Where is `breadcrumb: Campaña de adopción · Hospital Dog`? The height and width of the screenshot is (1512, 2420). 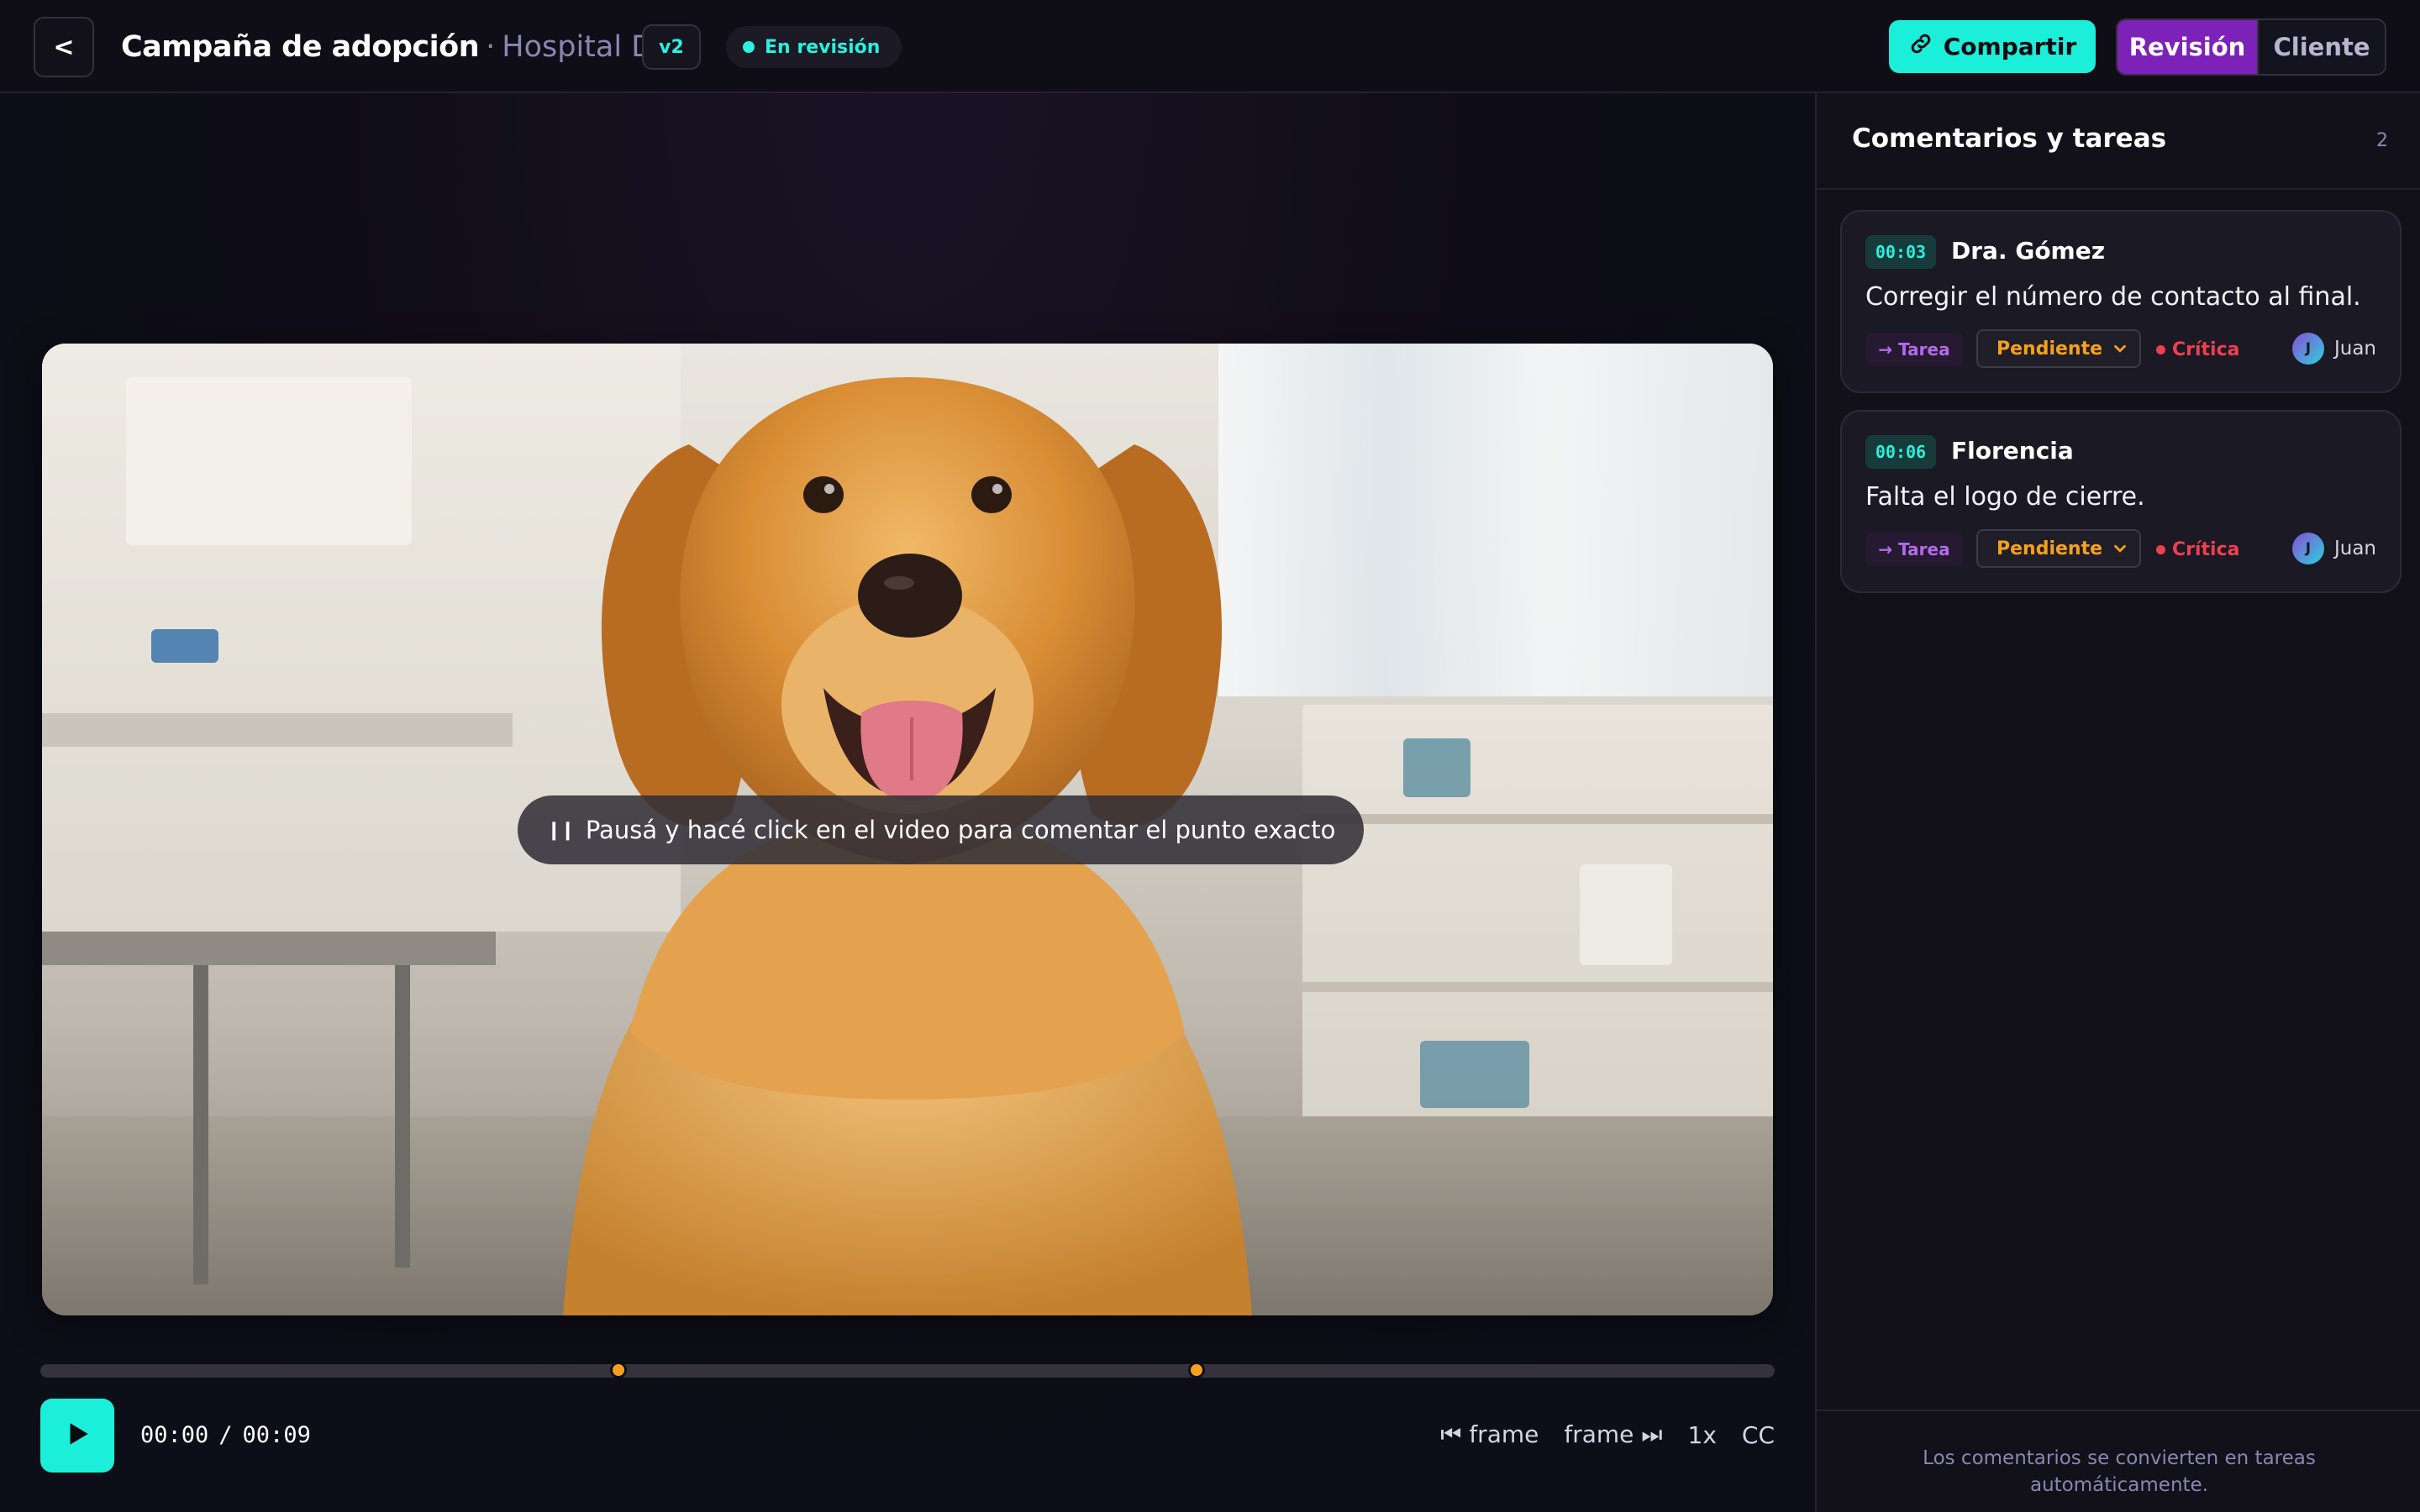
breadcrumb: Campaña de adopción · Hospital Dog is located at coordinates (406, 47).